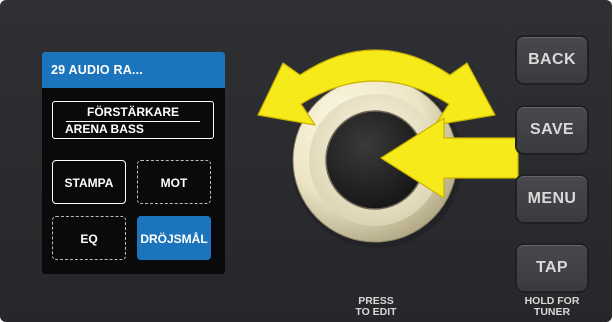 This screenshot has height=322, width=613. I want to click on press-to-edit-caption: PRESS TO EDIT, so click(376, 307).